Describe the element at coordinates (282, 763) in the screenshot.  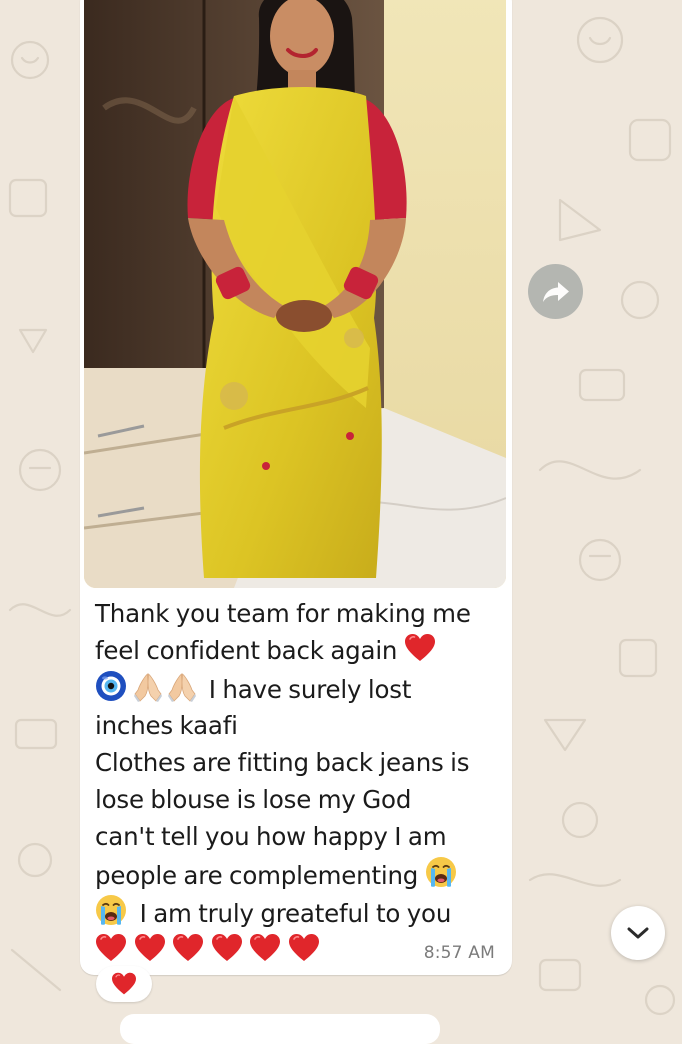
I see `caption-line: Clothes are fitting back jeans is` at that location.